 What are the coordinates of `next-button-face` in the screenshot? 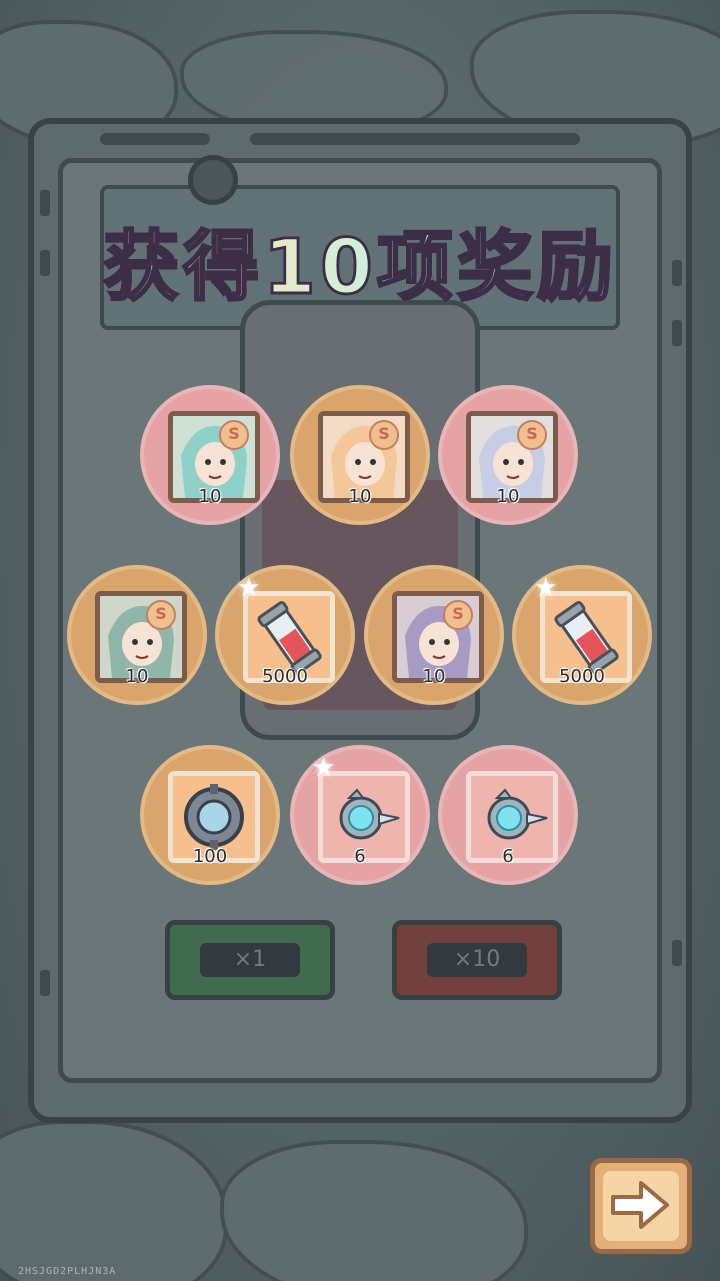 It's located at (641, 1206).